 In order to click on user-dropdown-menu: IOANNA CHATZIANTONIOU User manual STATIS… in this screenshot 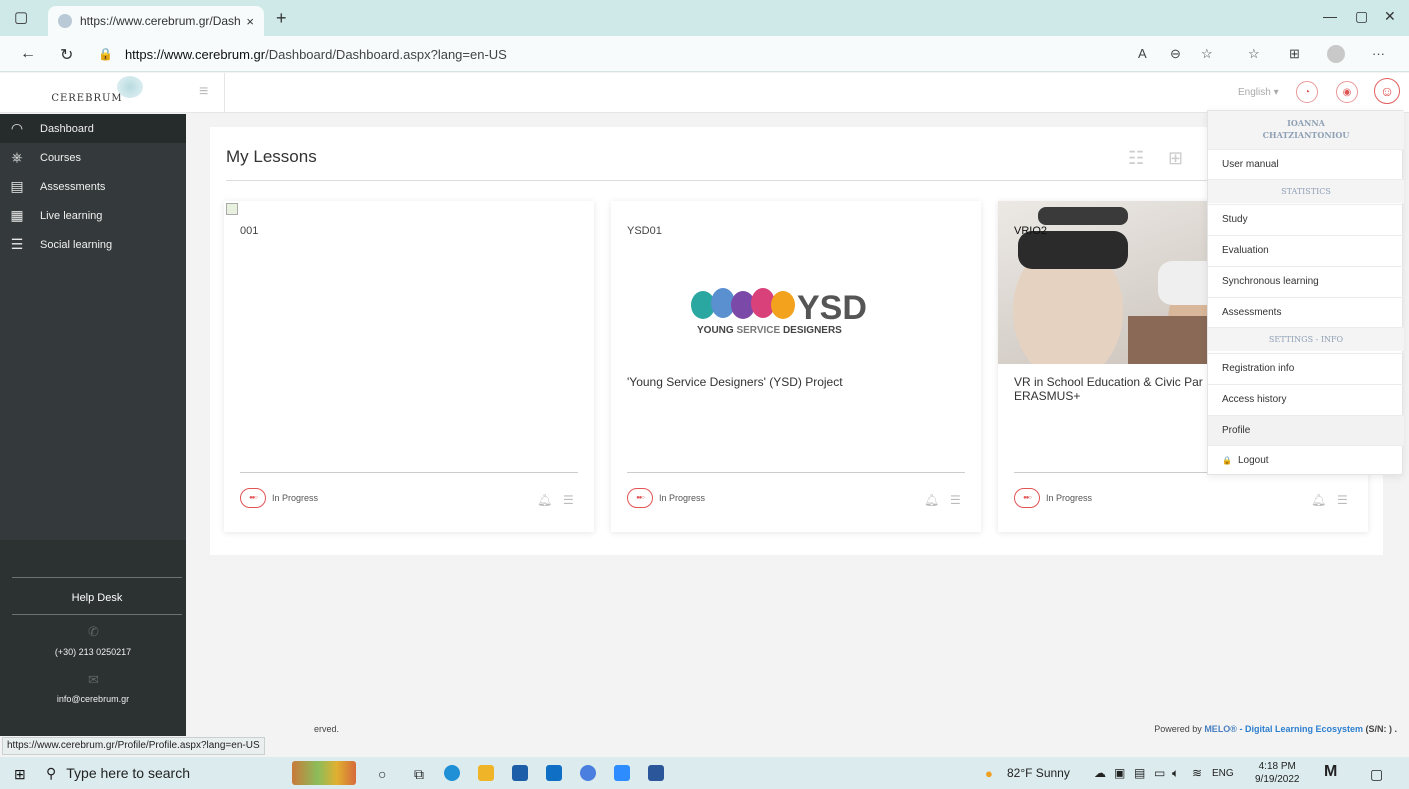, I will do `click(1305, 292)`.